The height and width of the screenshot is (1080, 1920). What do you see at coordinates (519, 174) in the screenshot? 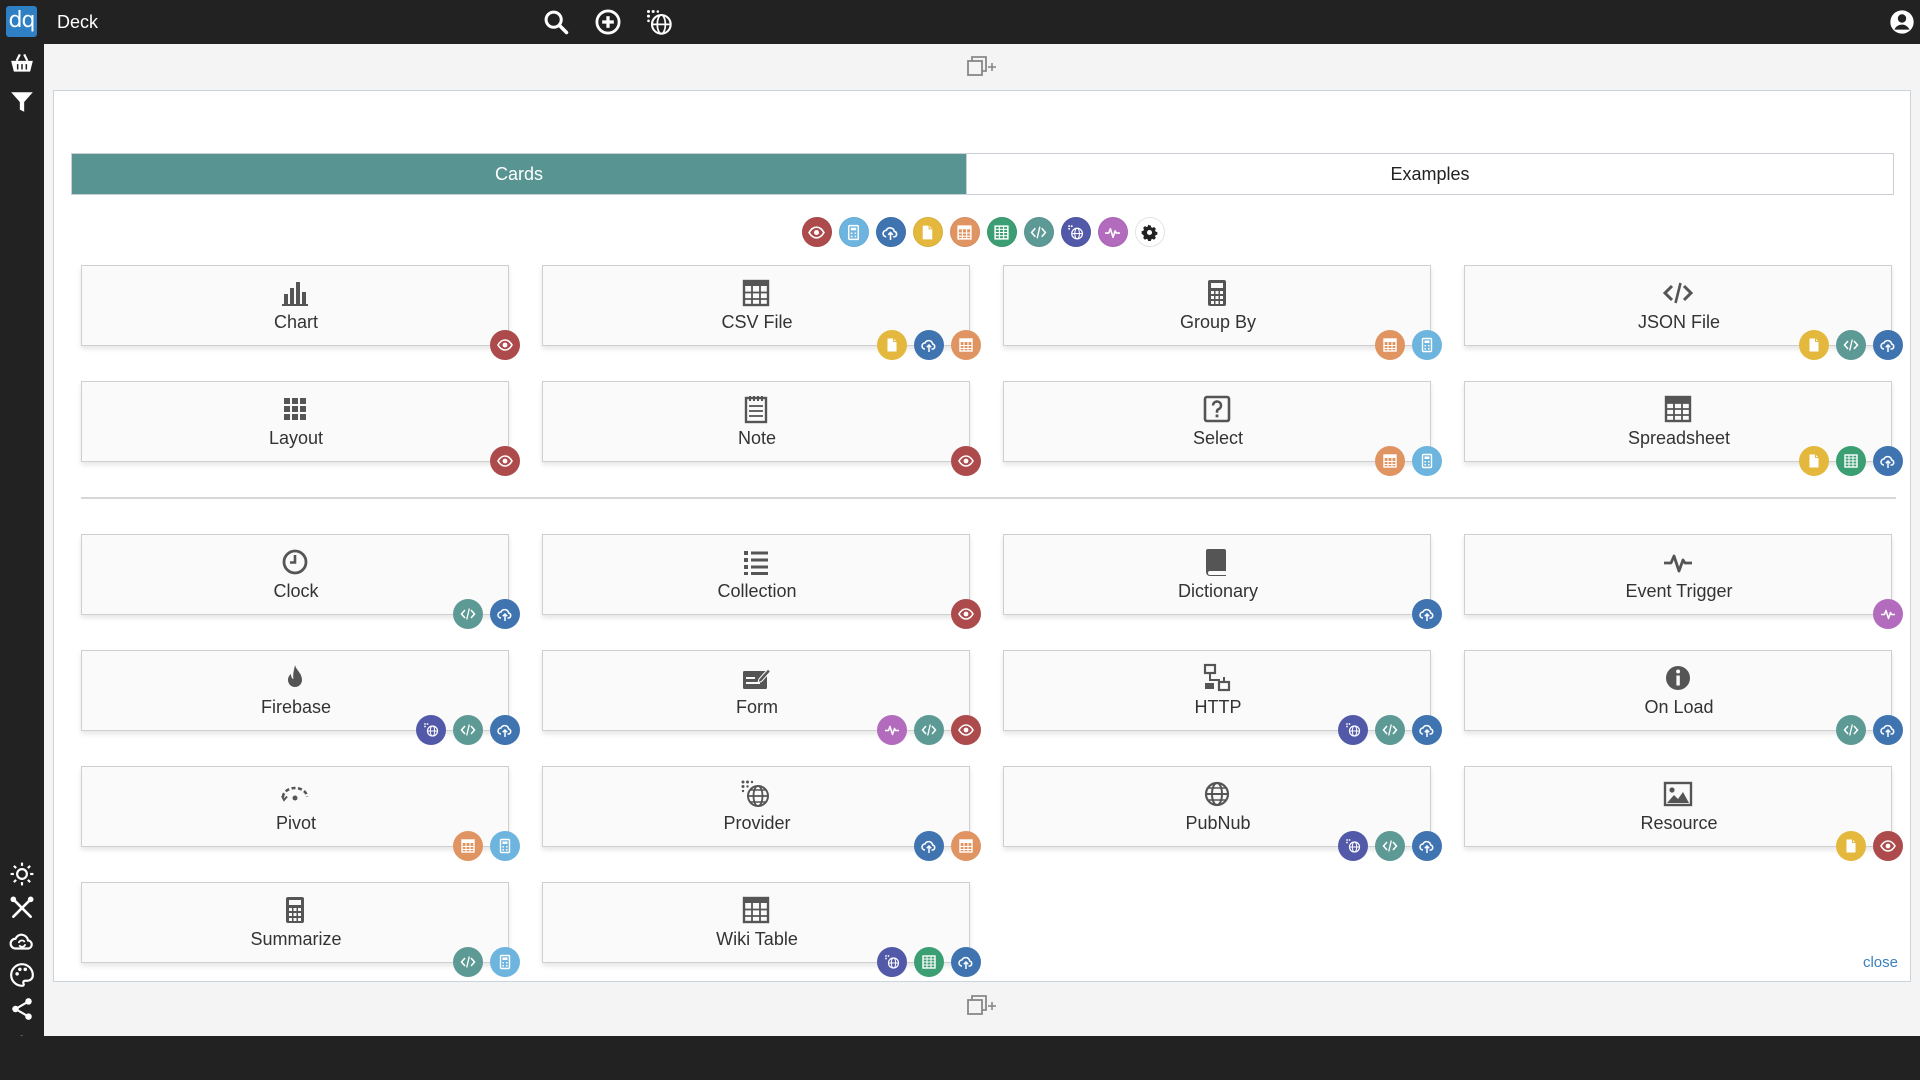
I see `tab-cards: Cards` at bounding box center [519, 174].